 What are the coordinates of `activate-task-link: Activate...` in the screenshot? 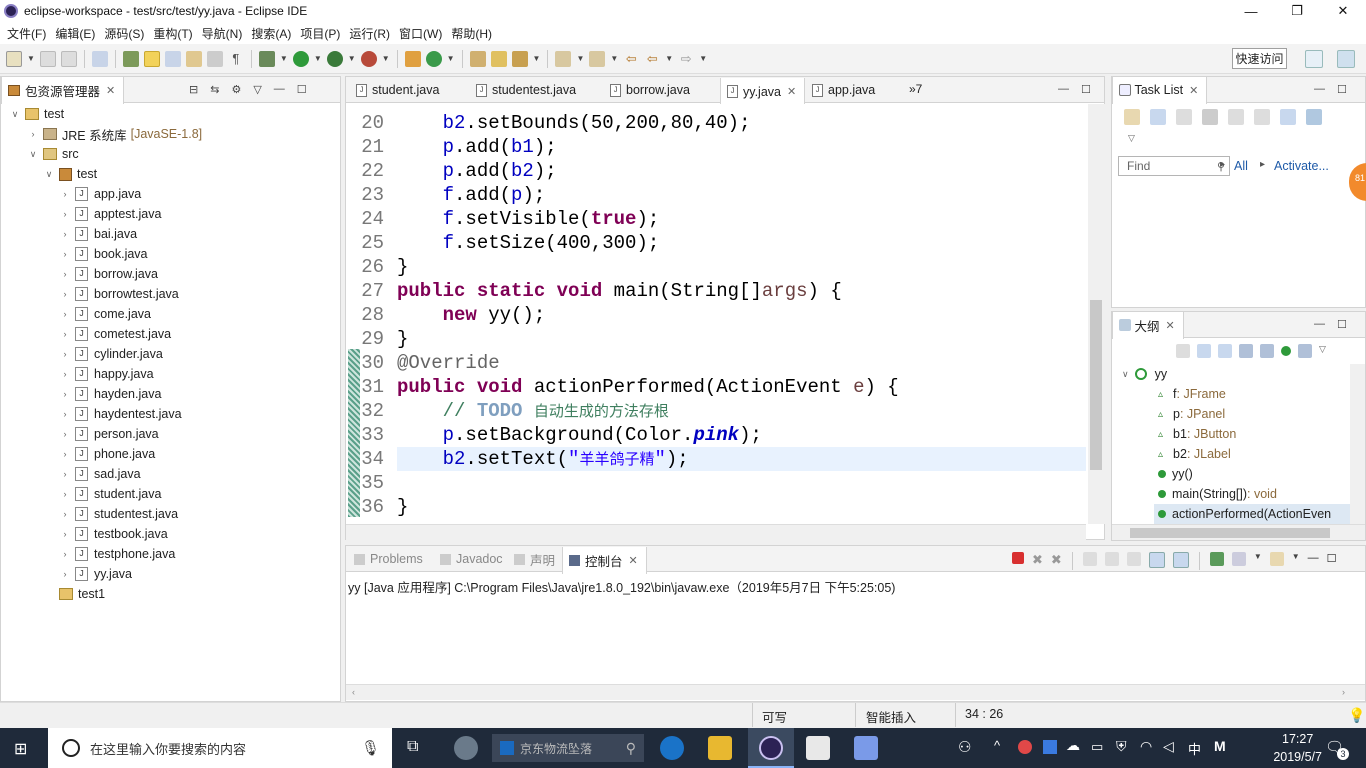 It's located at (1301, 166).